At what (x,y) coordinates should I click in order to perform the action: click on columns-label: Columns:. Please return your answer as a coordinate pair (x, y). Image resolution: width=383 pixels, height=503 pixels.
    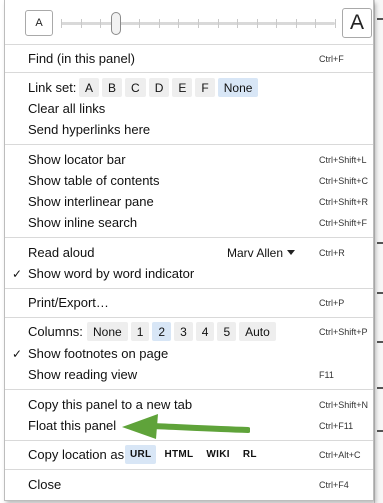
    Looking at the image, I should click on (55, 331).